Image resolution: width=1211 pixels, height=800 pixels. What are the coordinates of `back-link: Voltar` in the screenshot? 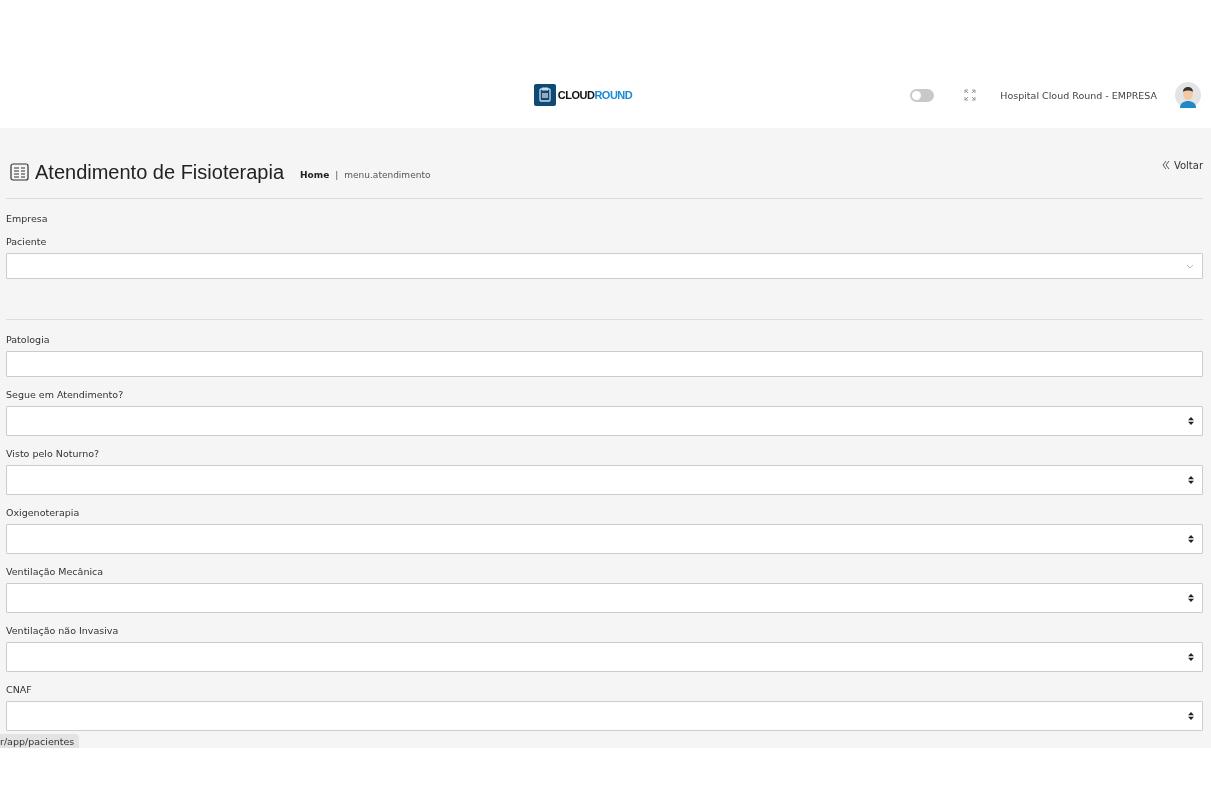 It's located at (1182, 165).